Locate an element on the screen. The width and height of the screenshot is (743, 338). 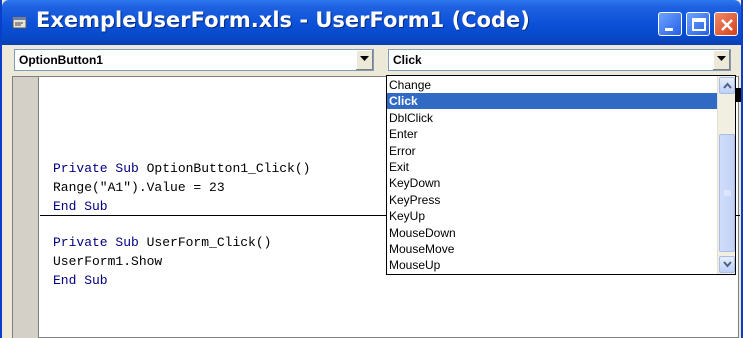
scroll-thumb is located at coordinates (727, 193).